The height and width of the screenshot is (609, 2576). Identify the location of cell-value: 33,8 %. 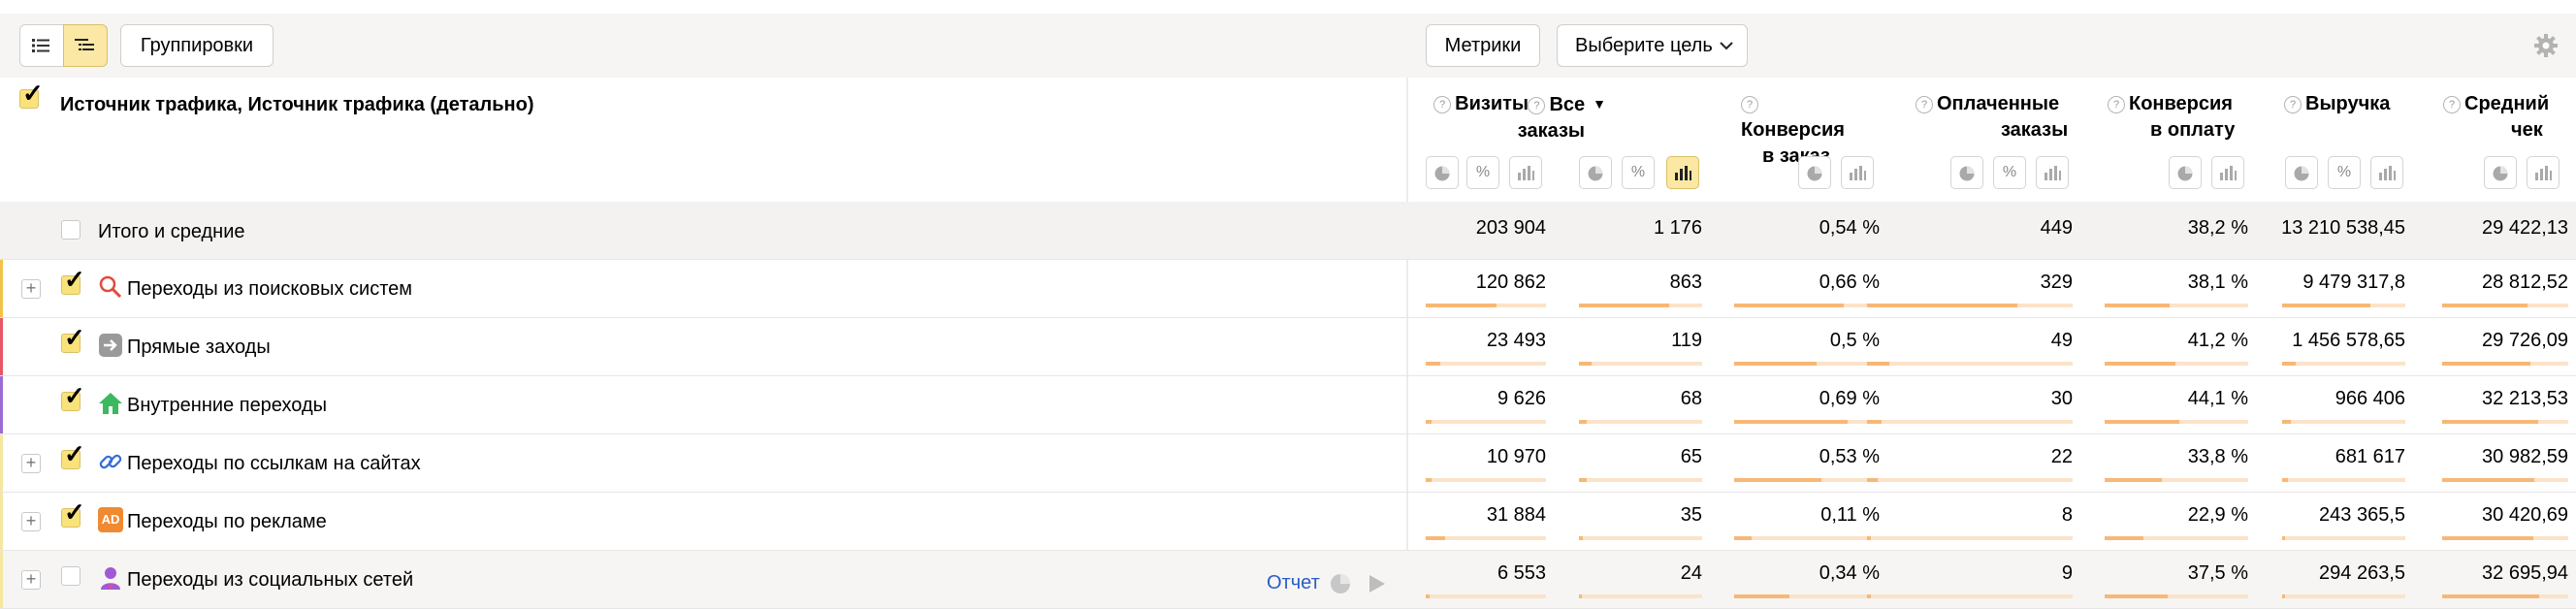
(2217, 456).